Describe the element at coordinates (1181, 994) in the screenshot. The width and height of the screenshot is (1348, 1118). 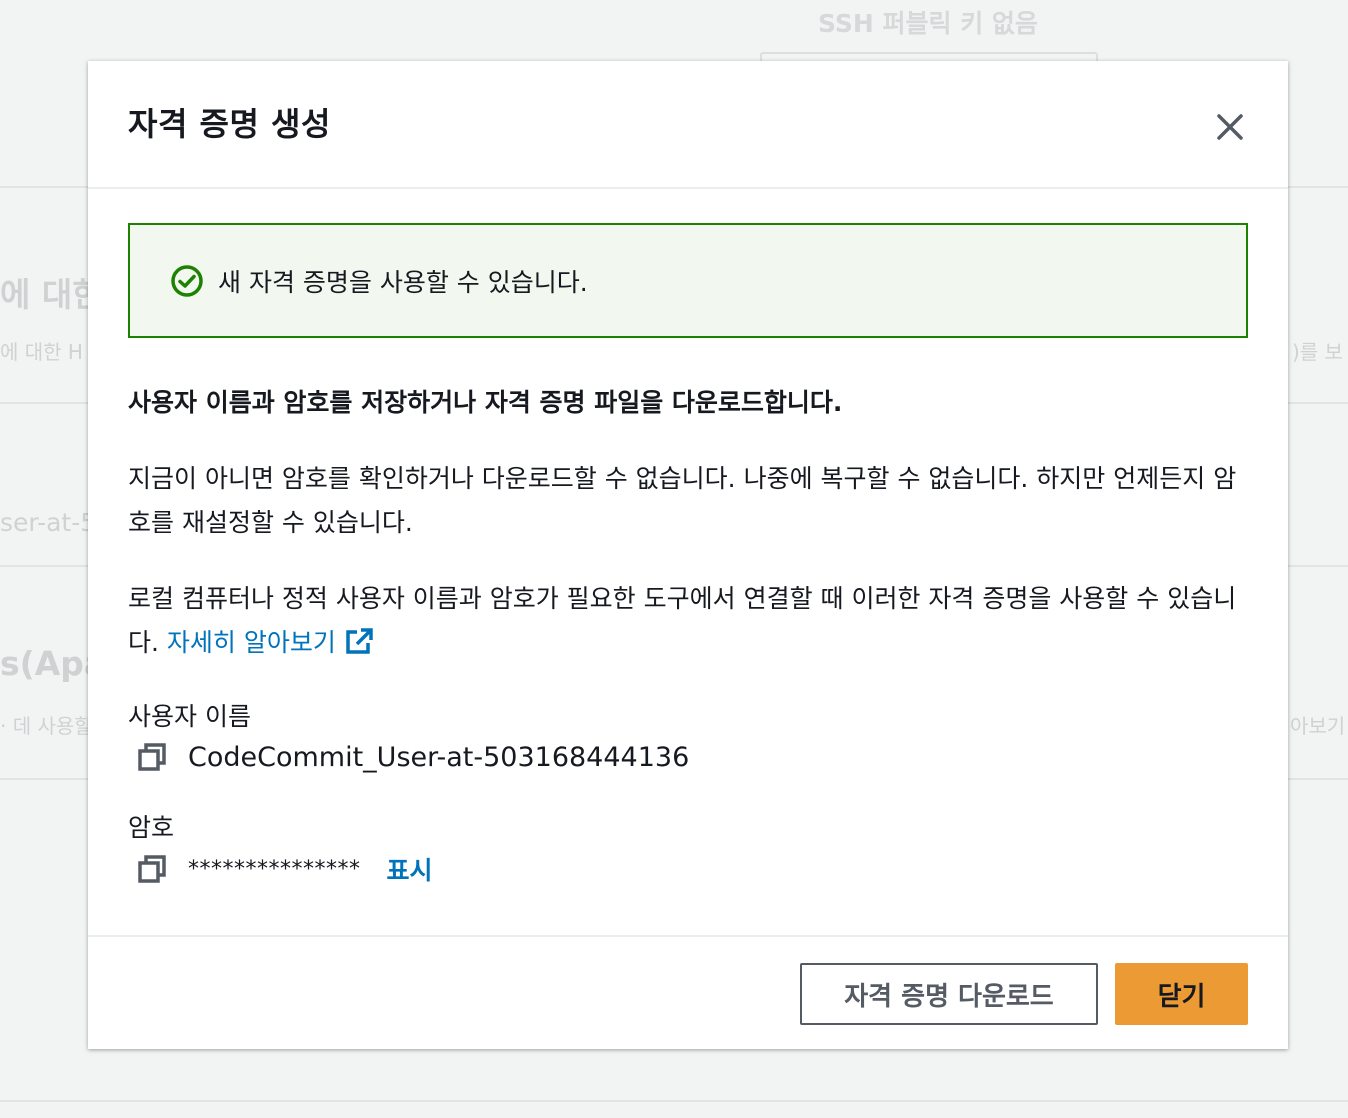
I see `close-dialog-button: 닫기` at that location.